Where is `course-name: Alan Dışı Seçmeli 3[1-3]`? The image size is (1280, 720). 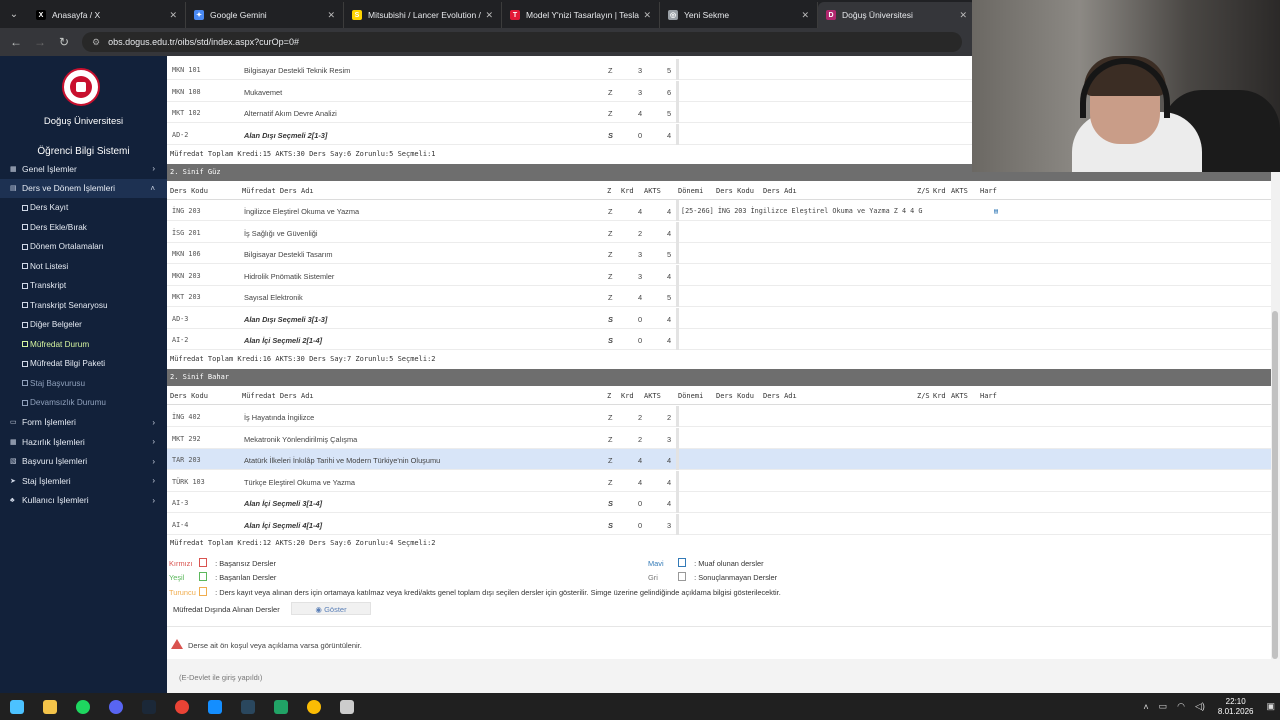
course-name: Alan Dışı Seçmeli 3[1-3] is located at coordinates (286, 319).